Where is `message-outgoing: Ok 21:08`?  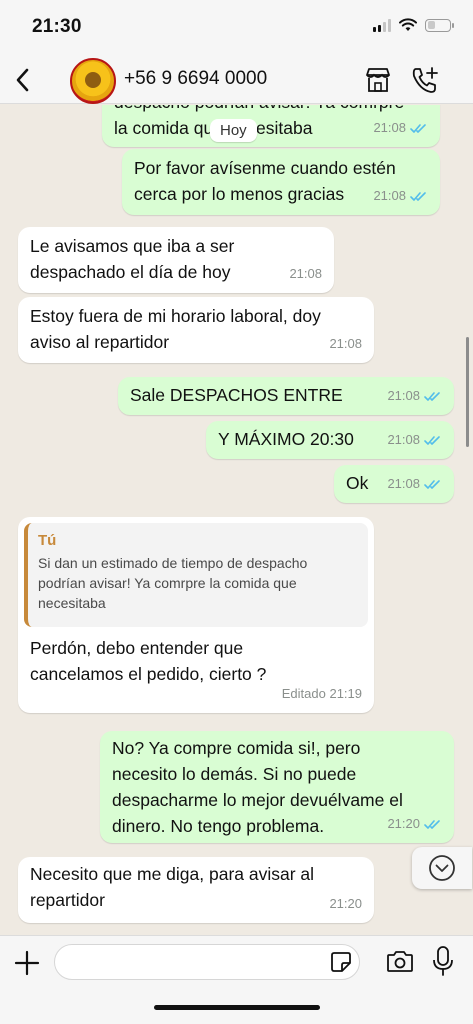
message-outgoing: Ok 21:08 is located at coordinates (394, 484).